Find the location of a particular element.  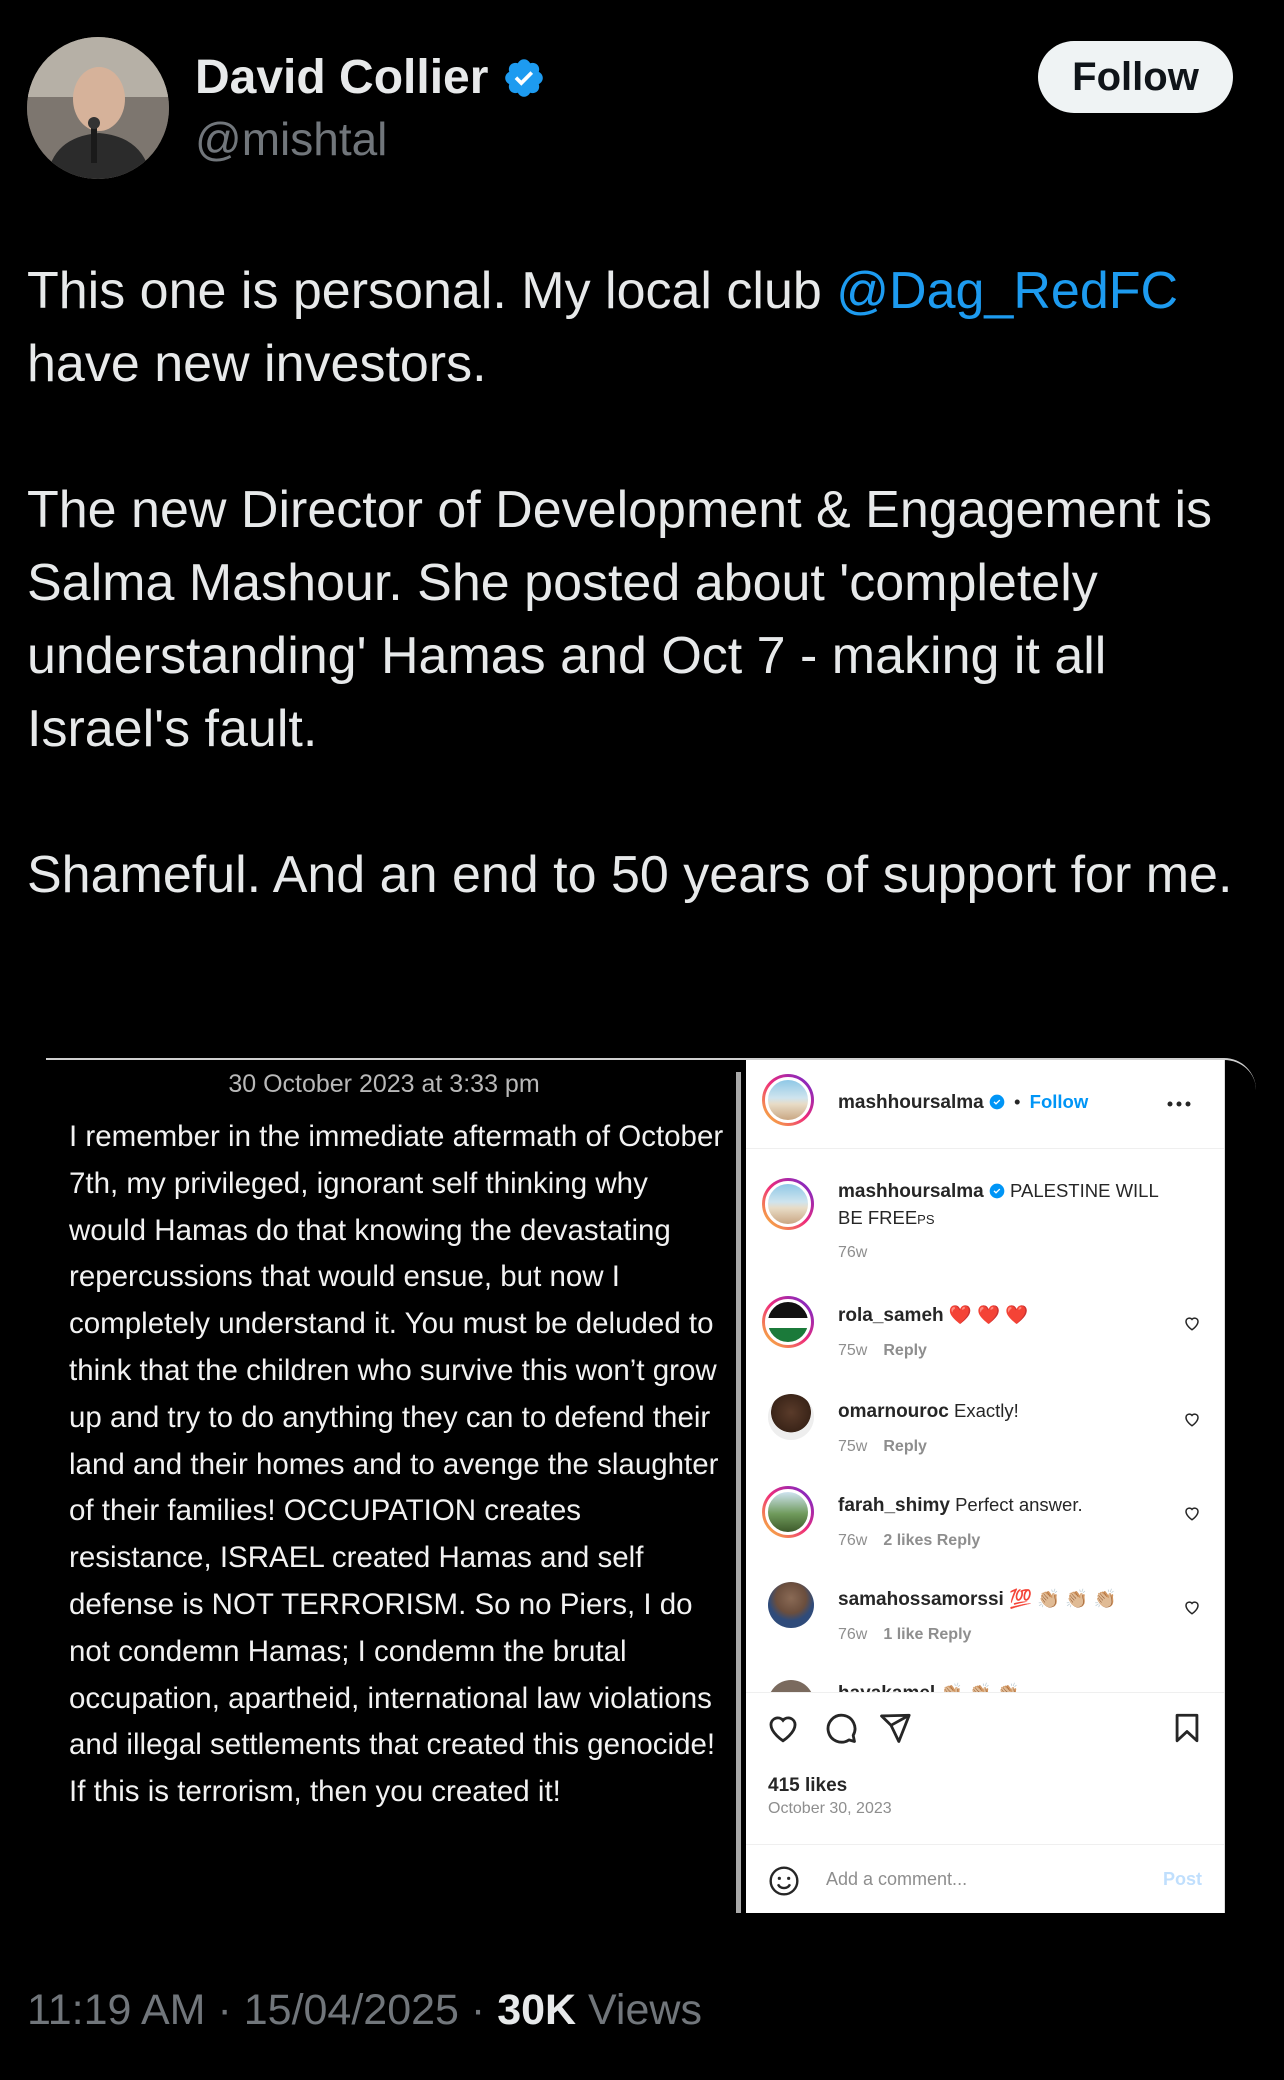

ig-caption-tail: PS is located at coordinates (926, 1219).